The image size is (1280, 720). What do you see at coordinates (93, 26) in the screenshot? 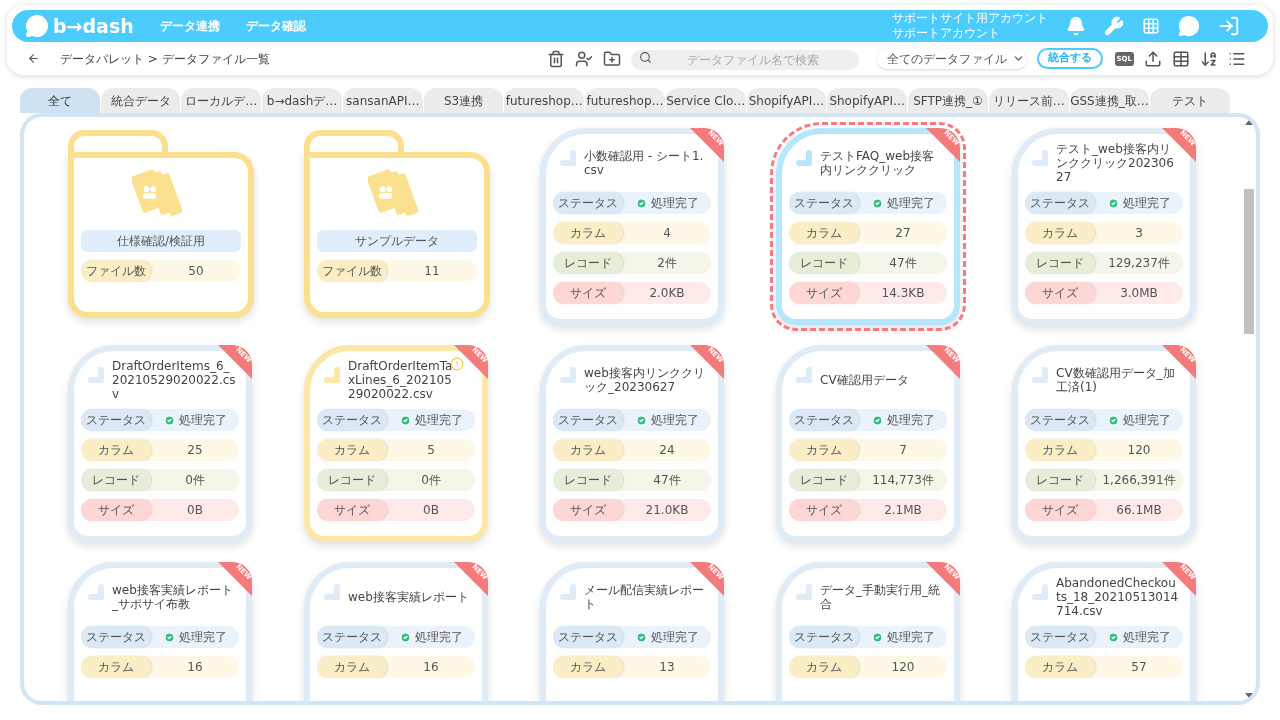
I see `logo-text: b→dash` at bounding box center [93, 26].